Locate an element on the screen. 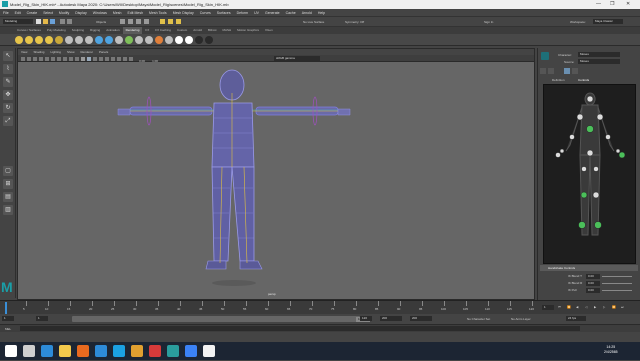 The width and height of the screenshot is (640, 361). go-to-end-icon: ⏭ is located at coordinates (622, 307).